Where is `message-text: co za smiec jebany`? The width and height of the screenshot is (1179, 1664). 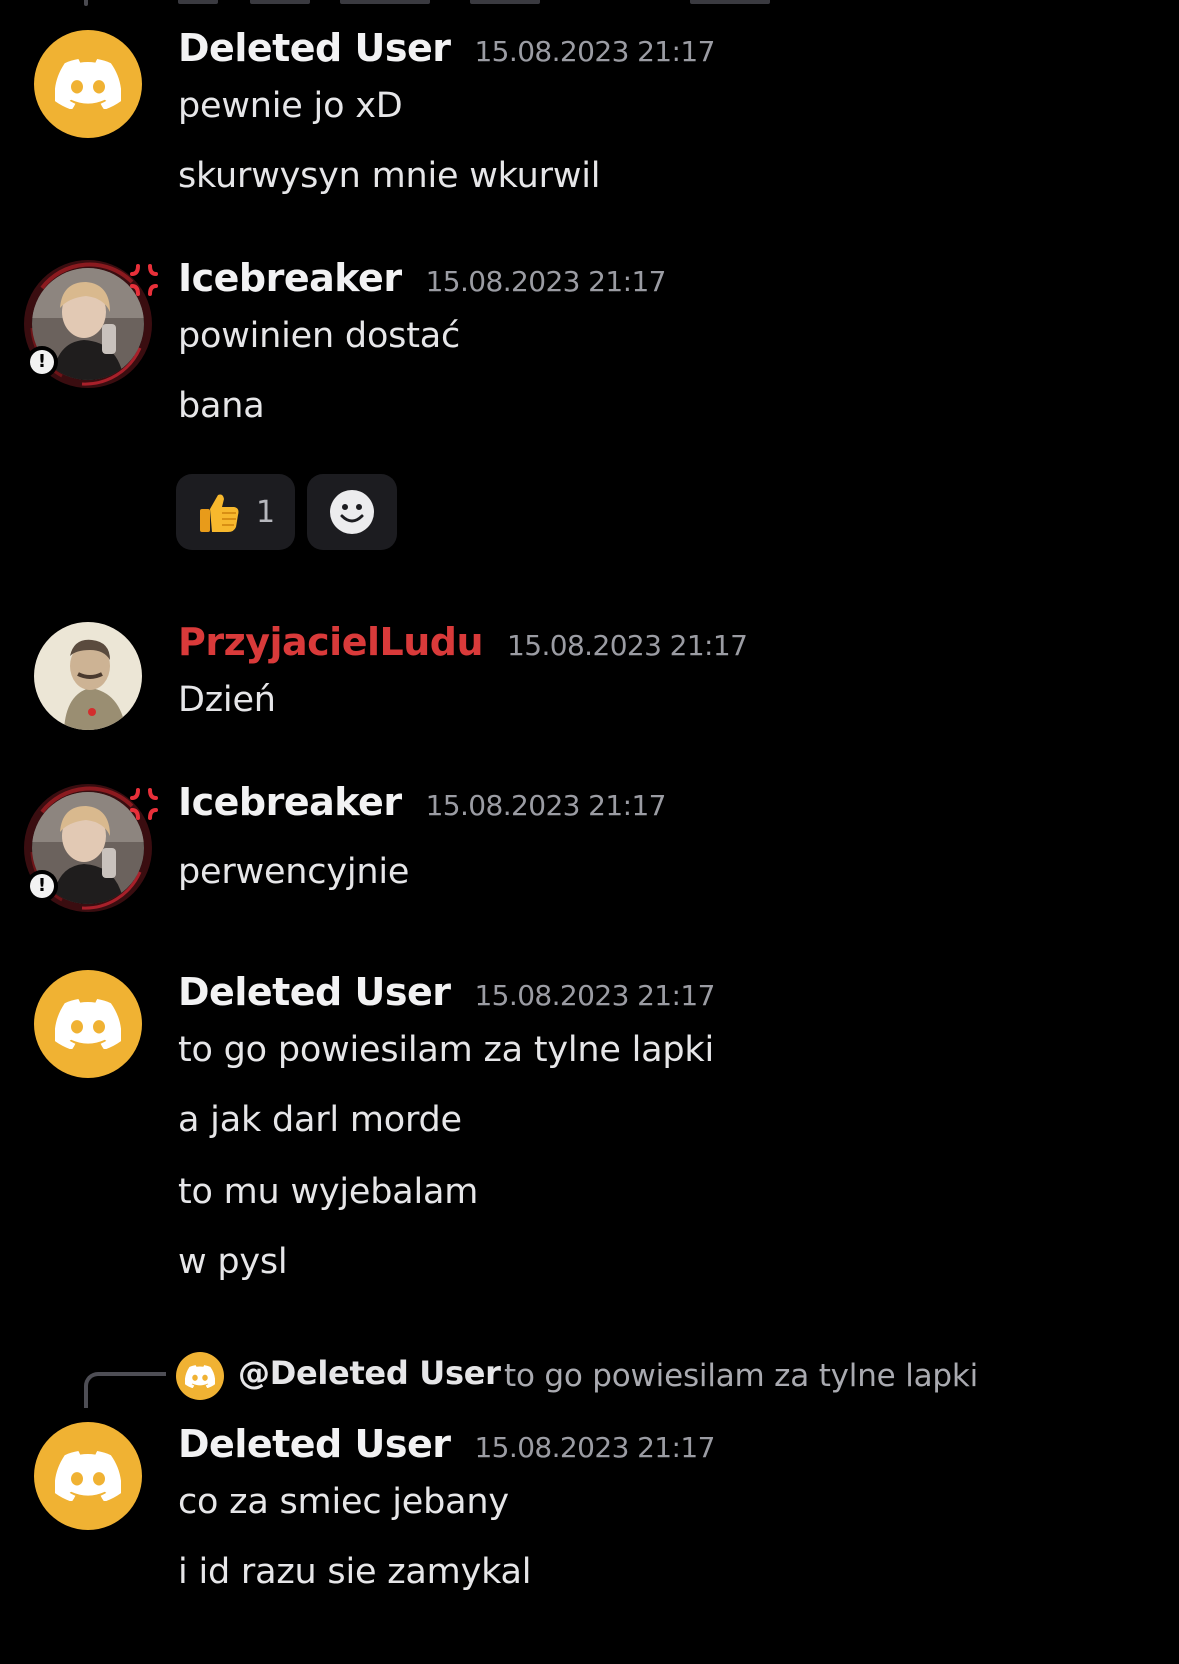 message-text: co za smiec jebany is located at coordinates (343, 1502).